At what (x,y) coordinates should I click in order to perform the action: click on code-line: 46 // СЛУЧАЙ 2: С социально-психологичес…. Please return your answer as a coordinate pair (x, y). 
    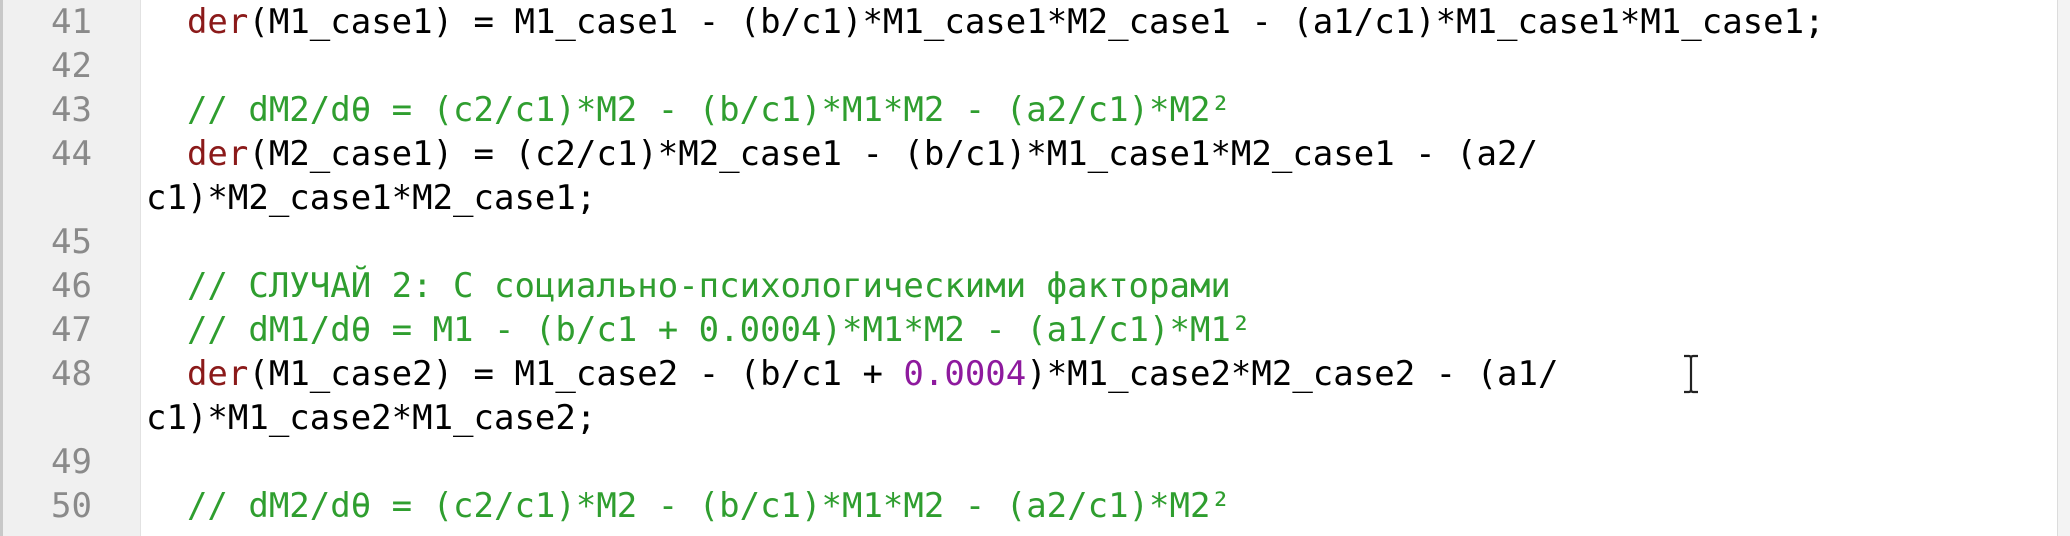
    Looking at the image, I should click on (1035, 286).